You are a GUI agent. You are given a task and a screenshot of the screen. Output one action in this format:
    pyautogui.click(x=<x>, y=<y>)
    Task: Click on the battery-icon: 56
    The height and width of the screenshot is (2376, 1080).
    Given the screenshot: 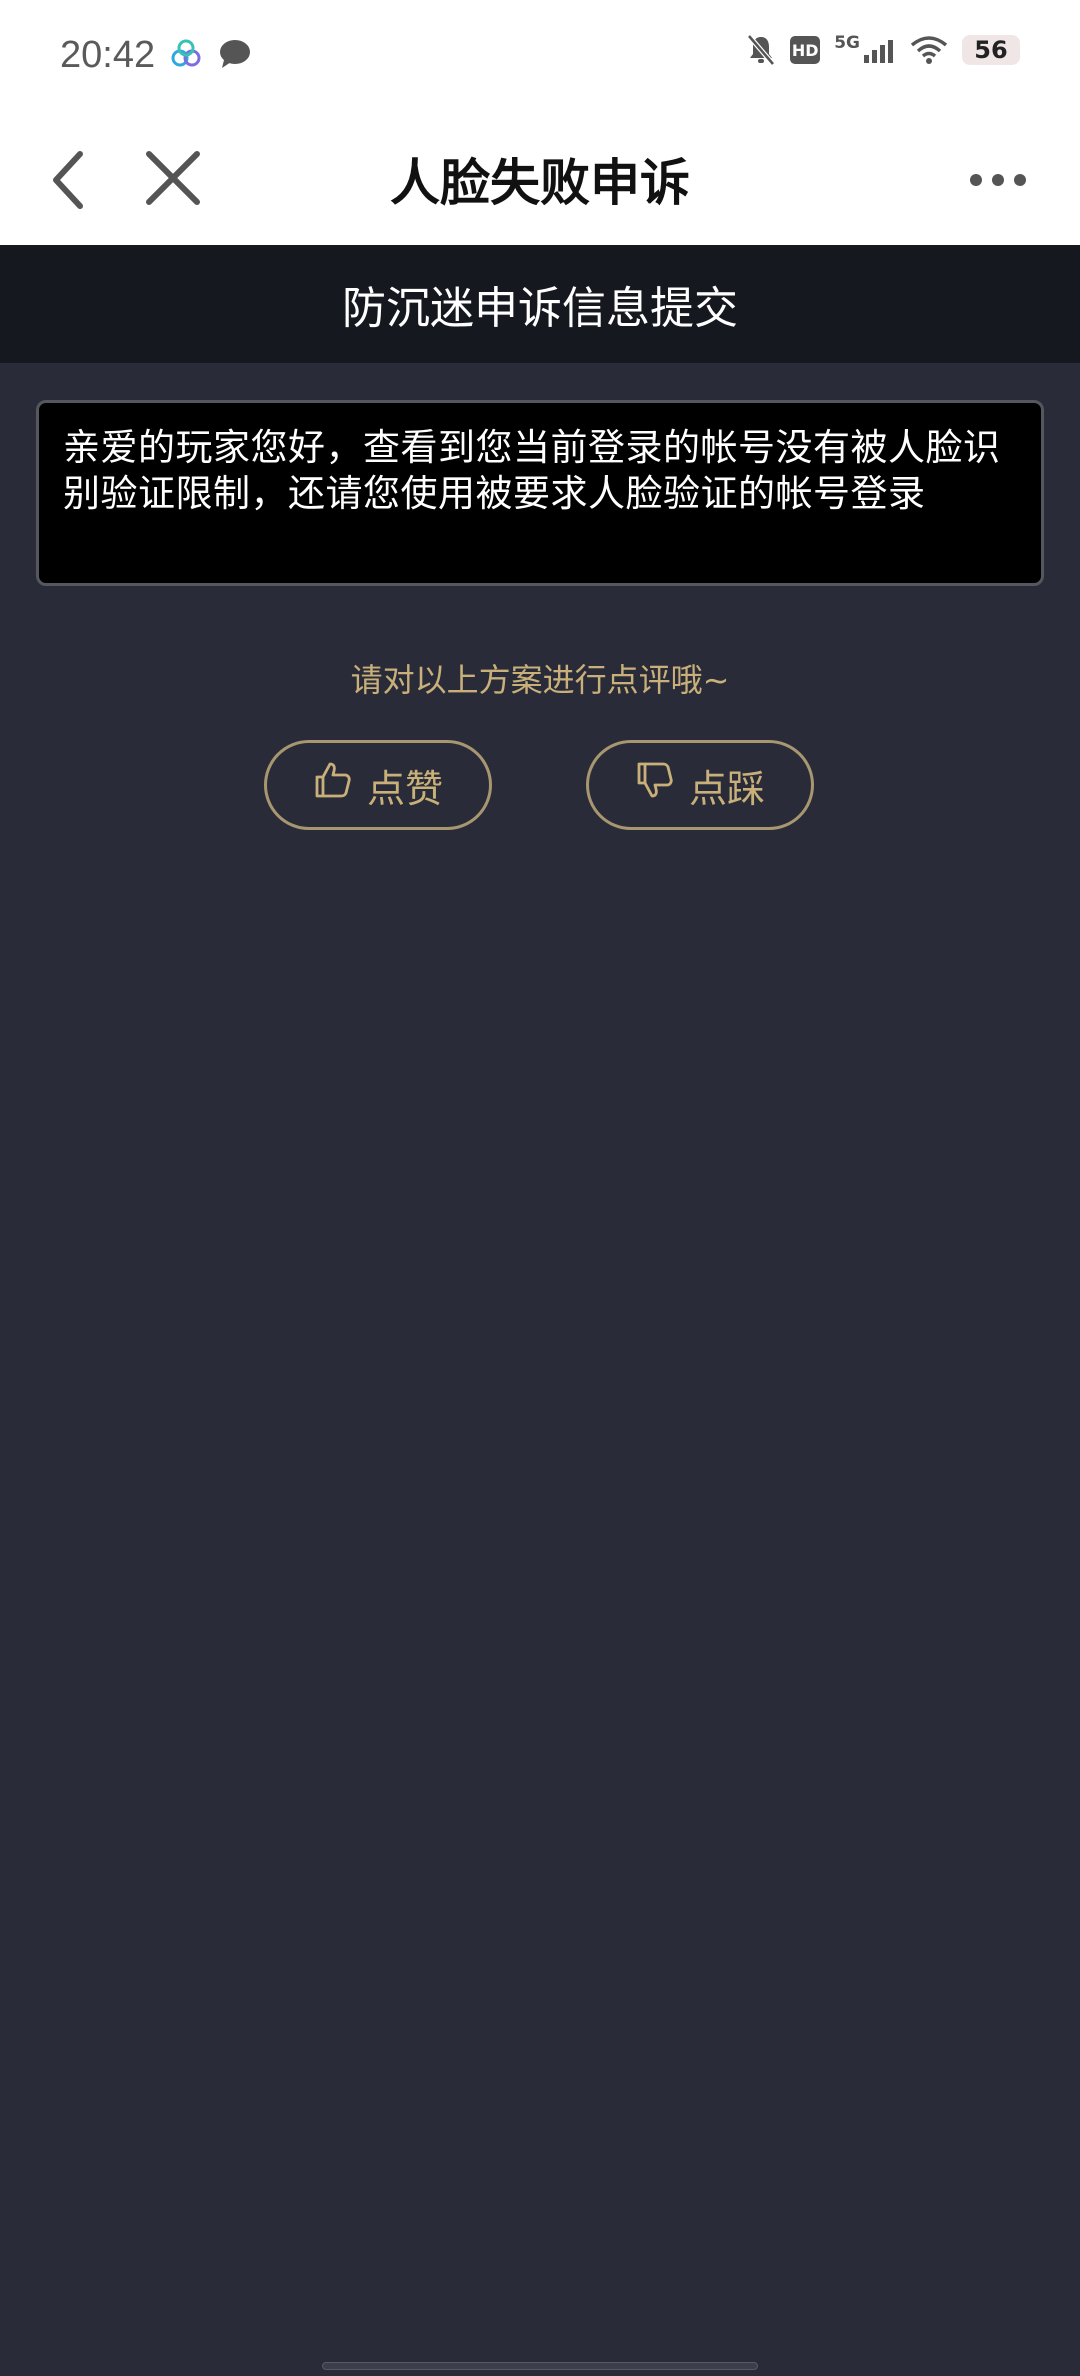 What is the action you would take?
    pyautogui.click(x=991, y=50)
    